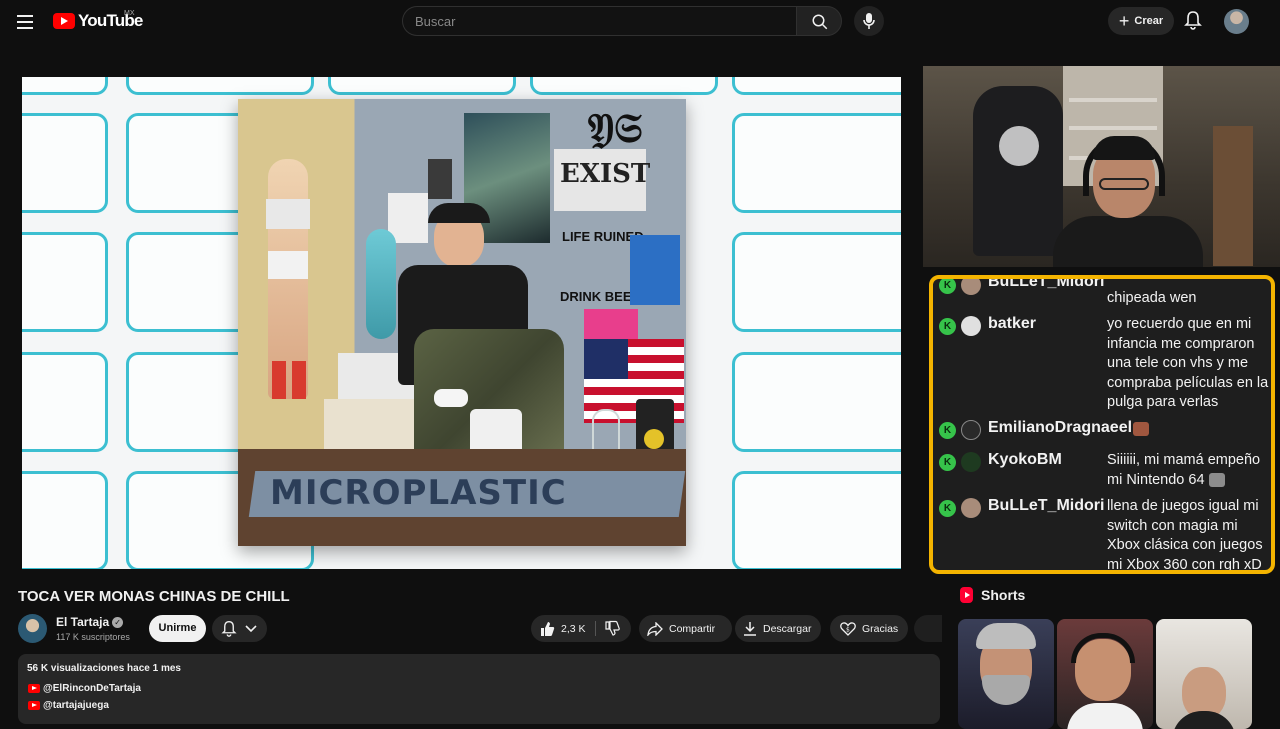 The image size is (1280, 729). What do you see at coordinates (966, 595) in the screenshot?
I see `shorts-icon` at bounding box center [966, 595].